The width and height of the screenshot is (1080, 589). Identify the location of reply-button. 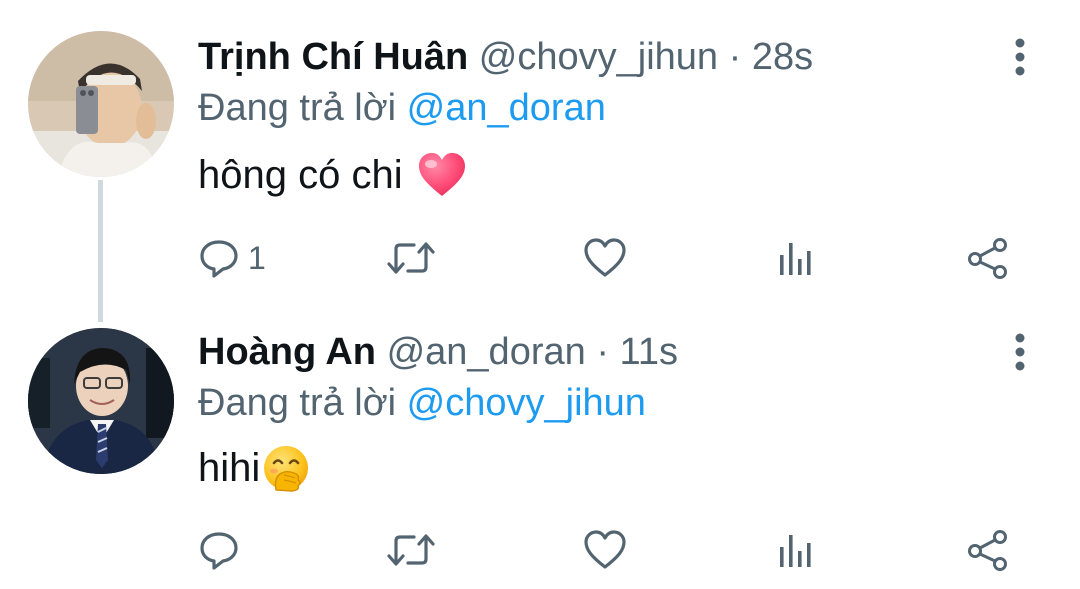
(223, 550).